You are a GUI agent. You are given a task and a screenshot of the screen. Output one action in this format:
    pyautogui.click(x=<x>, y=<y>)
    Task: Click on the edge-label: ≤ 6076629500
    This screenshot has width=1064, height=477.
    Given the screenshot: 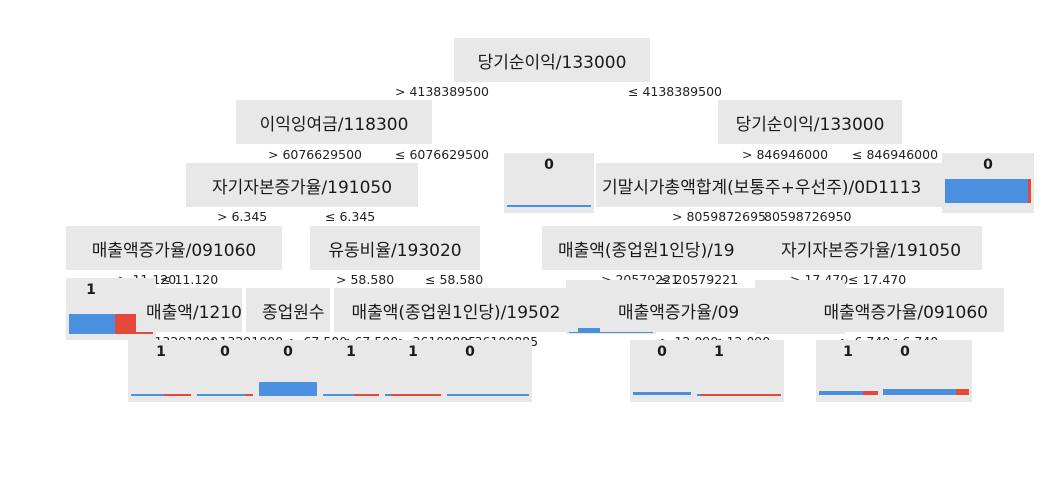 What is the action you would take?
    pyautogui.click(x=442, y=154)
    